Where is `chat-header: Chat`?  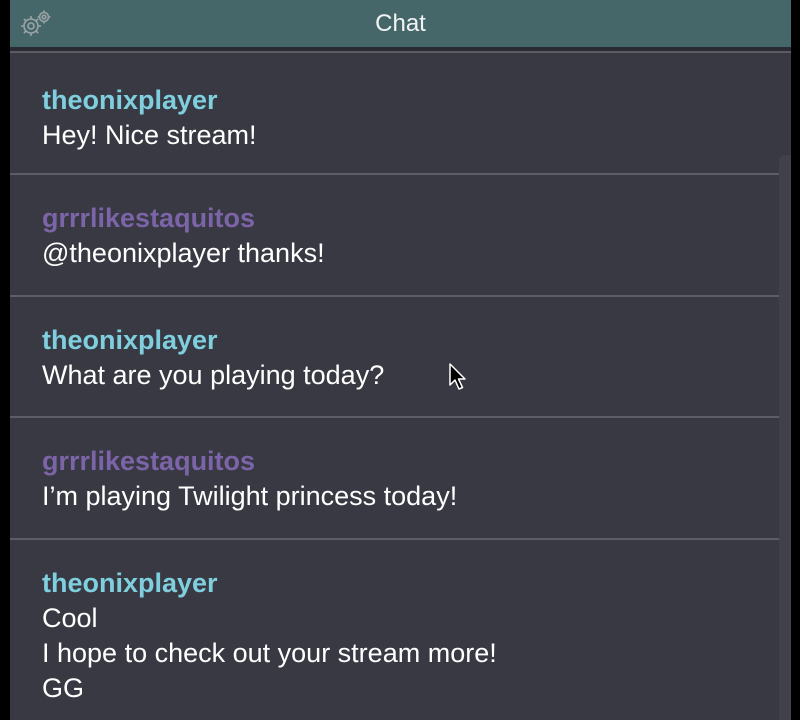
chat-header: Chat is located at coordinates (400, 23).